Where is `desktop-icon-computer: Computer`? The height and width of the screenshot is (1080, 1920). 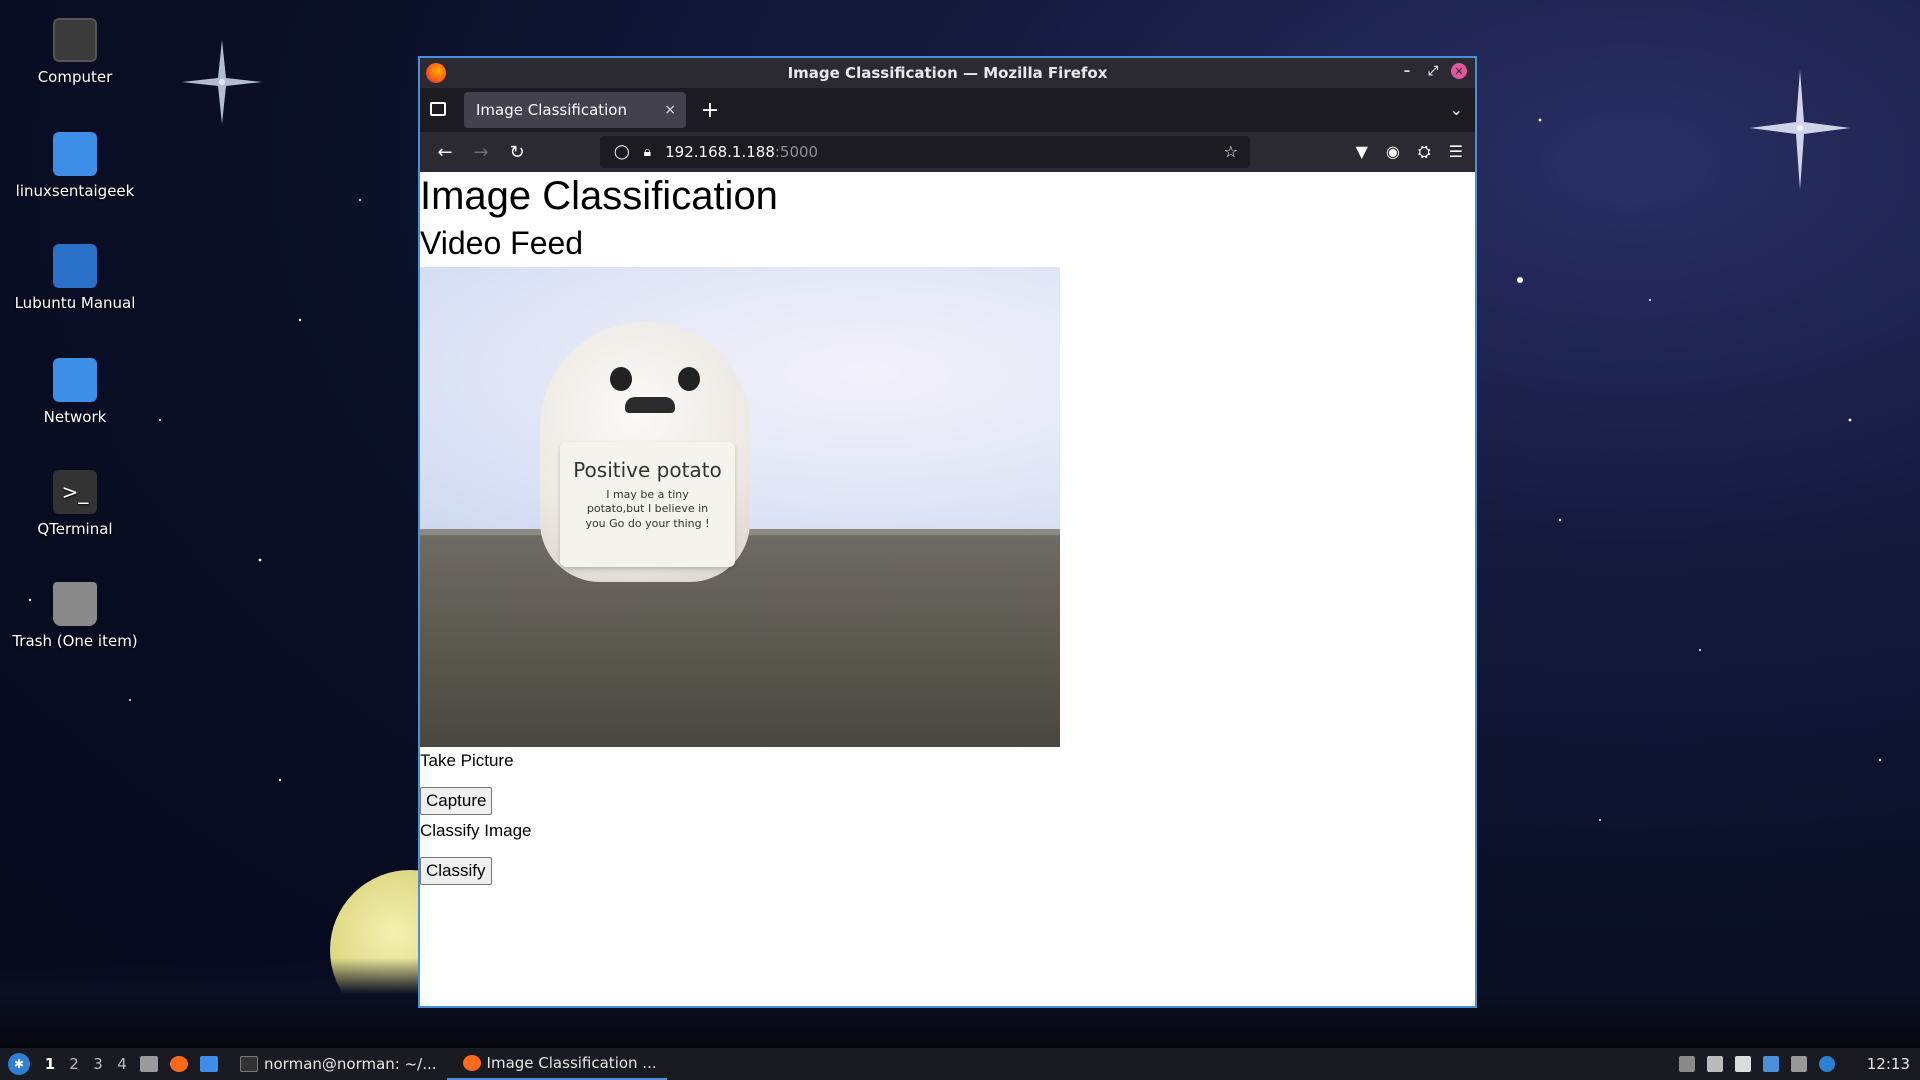
desktop-icon-computer: Computer is located at coordinates (75, 52).